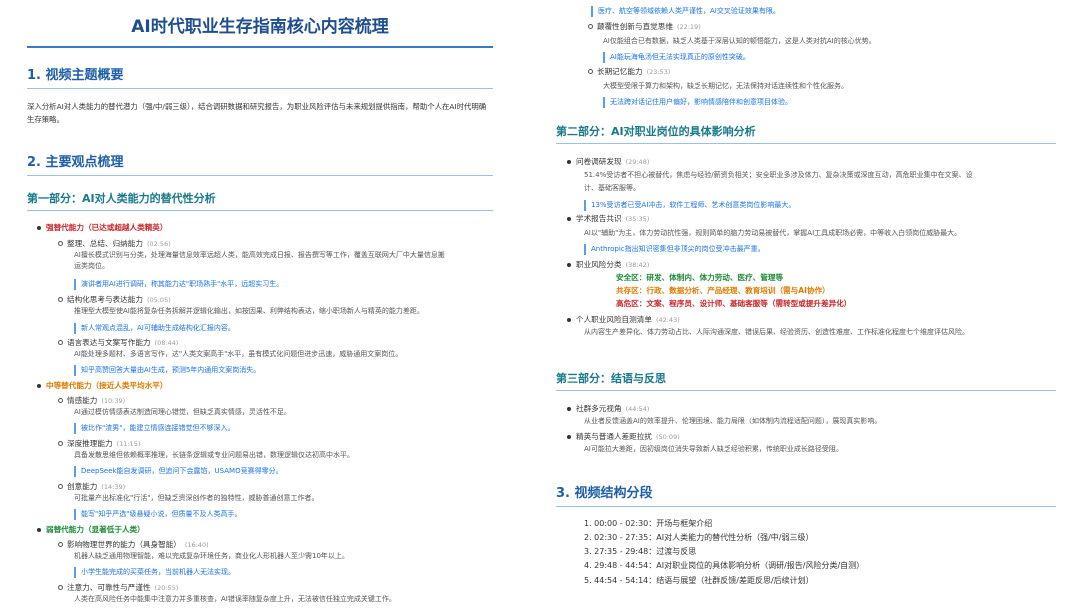  What do you see at coordinates (674, 249) in the screenshot?
I see `finding-quote: Anthropic指出知识密集但非顶尖的岗位受冲击最严重。` at bounding box center [674, 249].